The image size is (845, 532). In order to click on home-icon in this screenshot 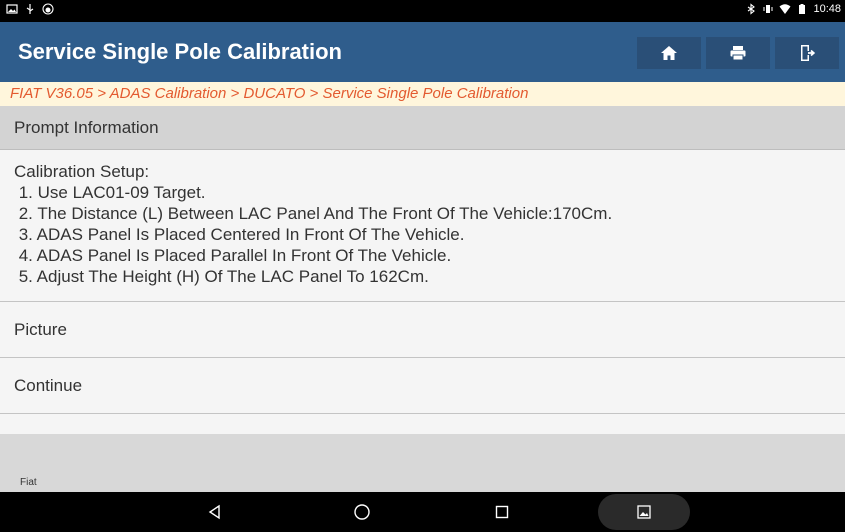, I will do `click(669, 53)`.